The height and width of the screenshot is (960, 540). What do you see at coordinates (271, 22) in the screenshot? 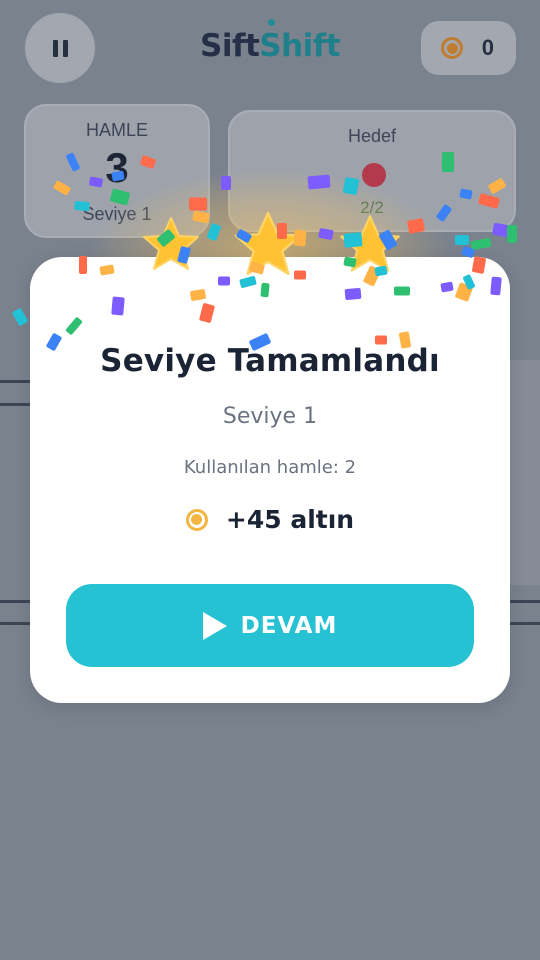
I see `logo-dot` at bounding box center [271, 22].